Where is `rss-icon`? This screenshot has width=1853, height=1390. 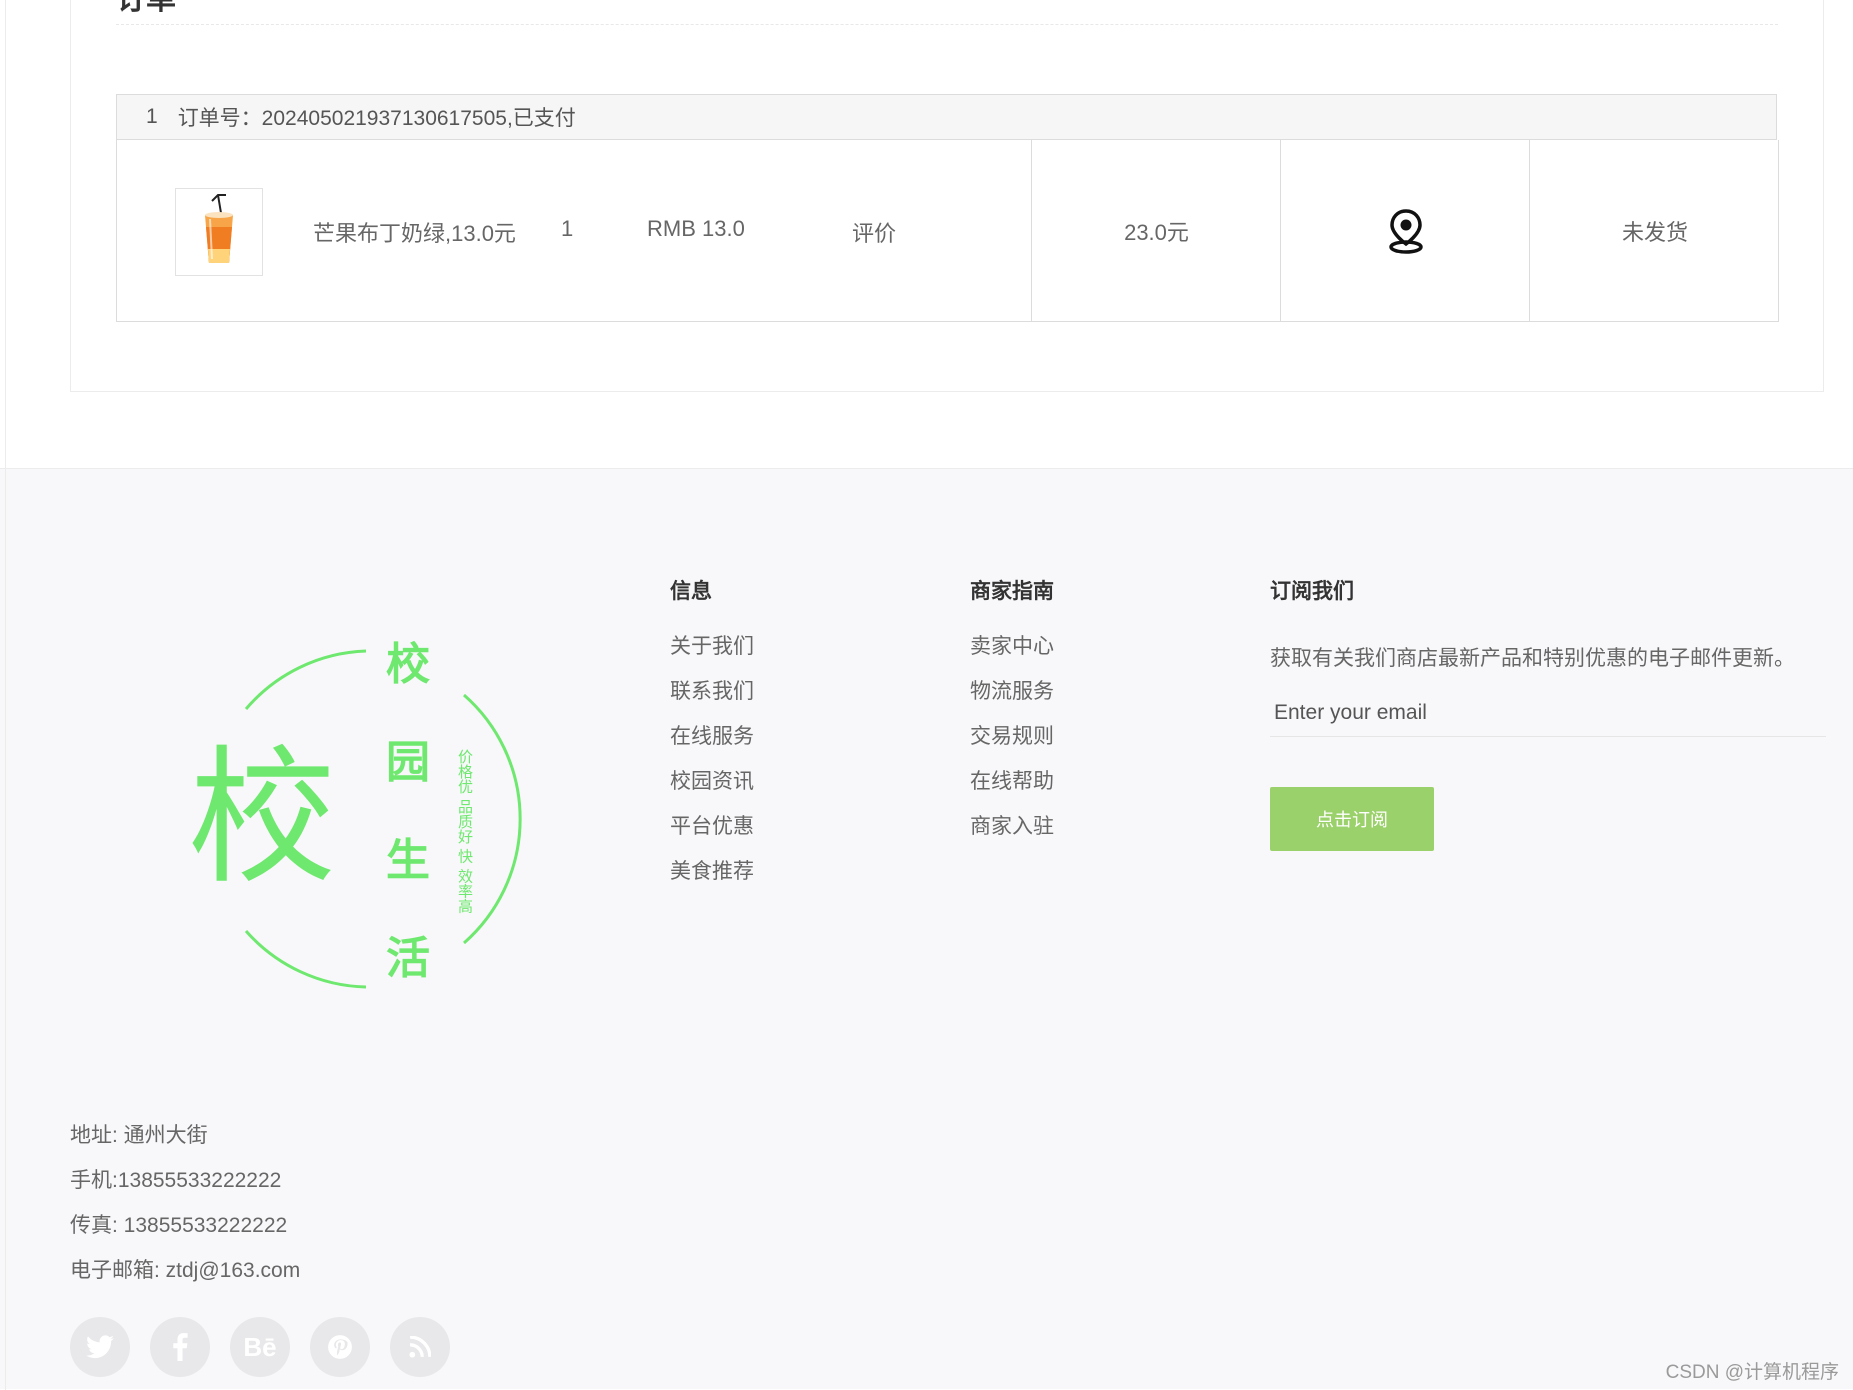 rss-icon is located at coordinates (420, 1347).